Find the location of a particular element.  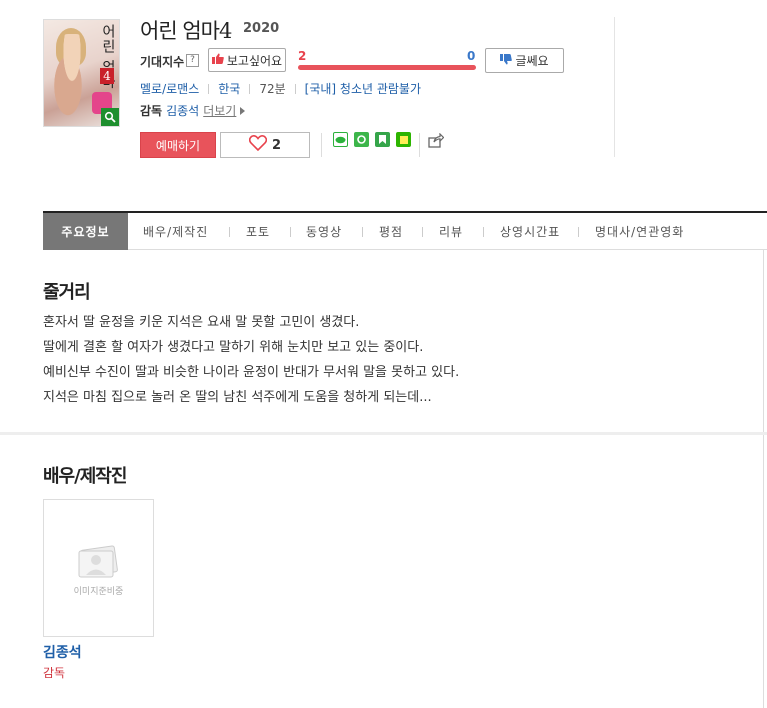

director-row: 감독 김종석 더보기 is located at coordinates (193, 110).